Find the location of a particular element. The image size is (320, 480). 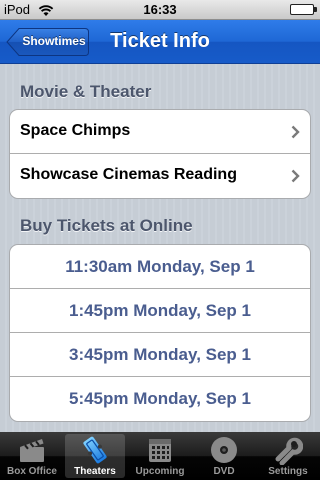

showtime-label: 1:45pm Monday, Sep 1 is located at coordinates (159, 310).